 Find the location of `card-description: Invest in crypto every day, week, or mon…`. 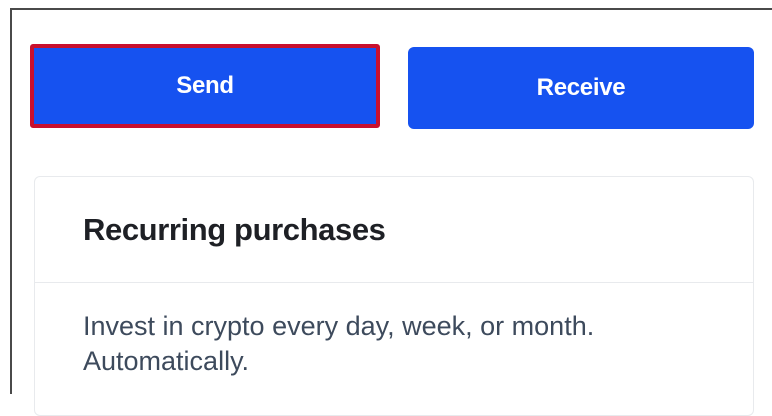

card-description: Invest in crypto every day, week, or mon… is located at coordinates (339, 343).